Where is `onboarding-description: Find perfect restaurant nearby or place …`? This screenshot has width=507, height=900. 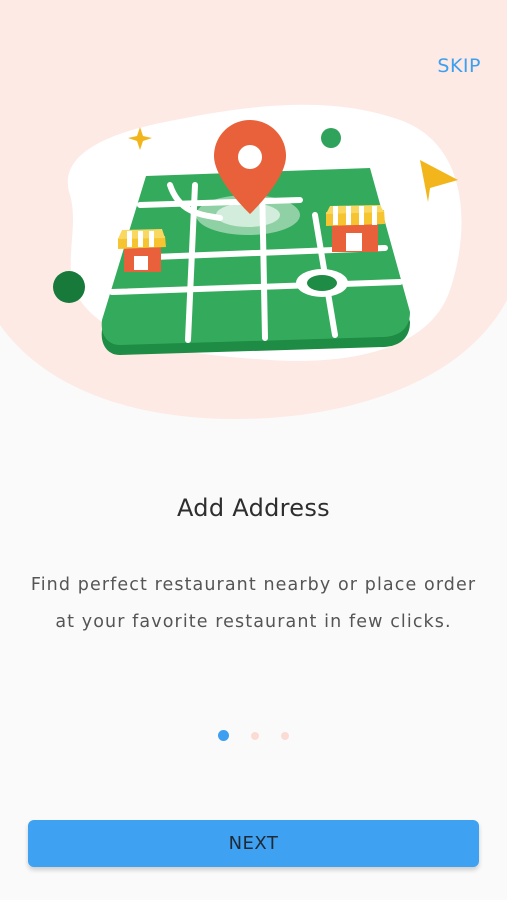
onboarding-description: Find perfect restaurant nearby or place … is located at coordinates (253, 603).